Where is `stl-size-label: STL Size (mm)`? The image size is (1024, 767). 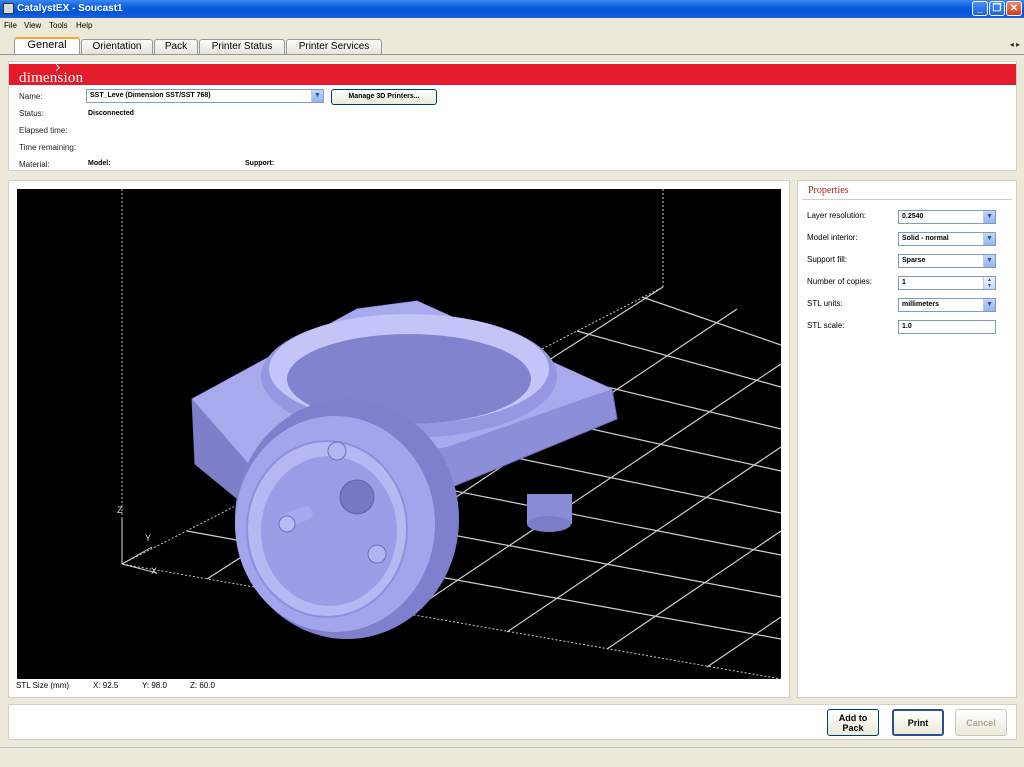 stl-size-label: STL Size (mm) is located at coordinates (43, 685).